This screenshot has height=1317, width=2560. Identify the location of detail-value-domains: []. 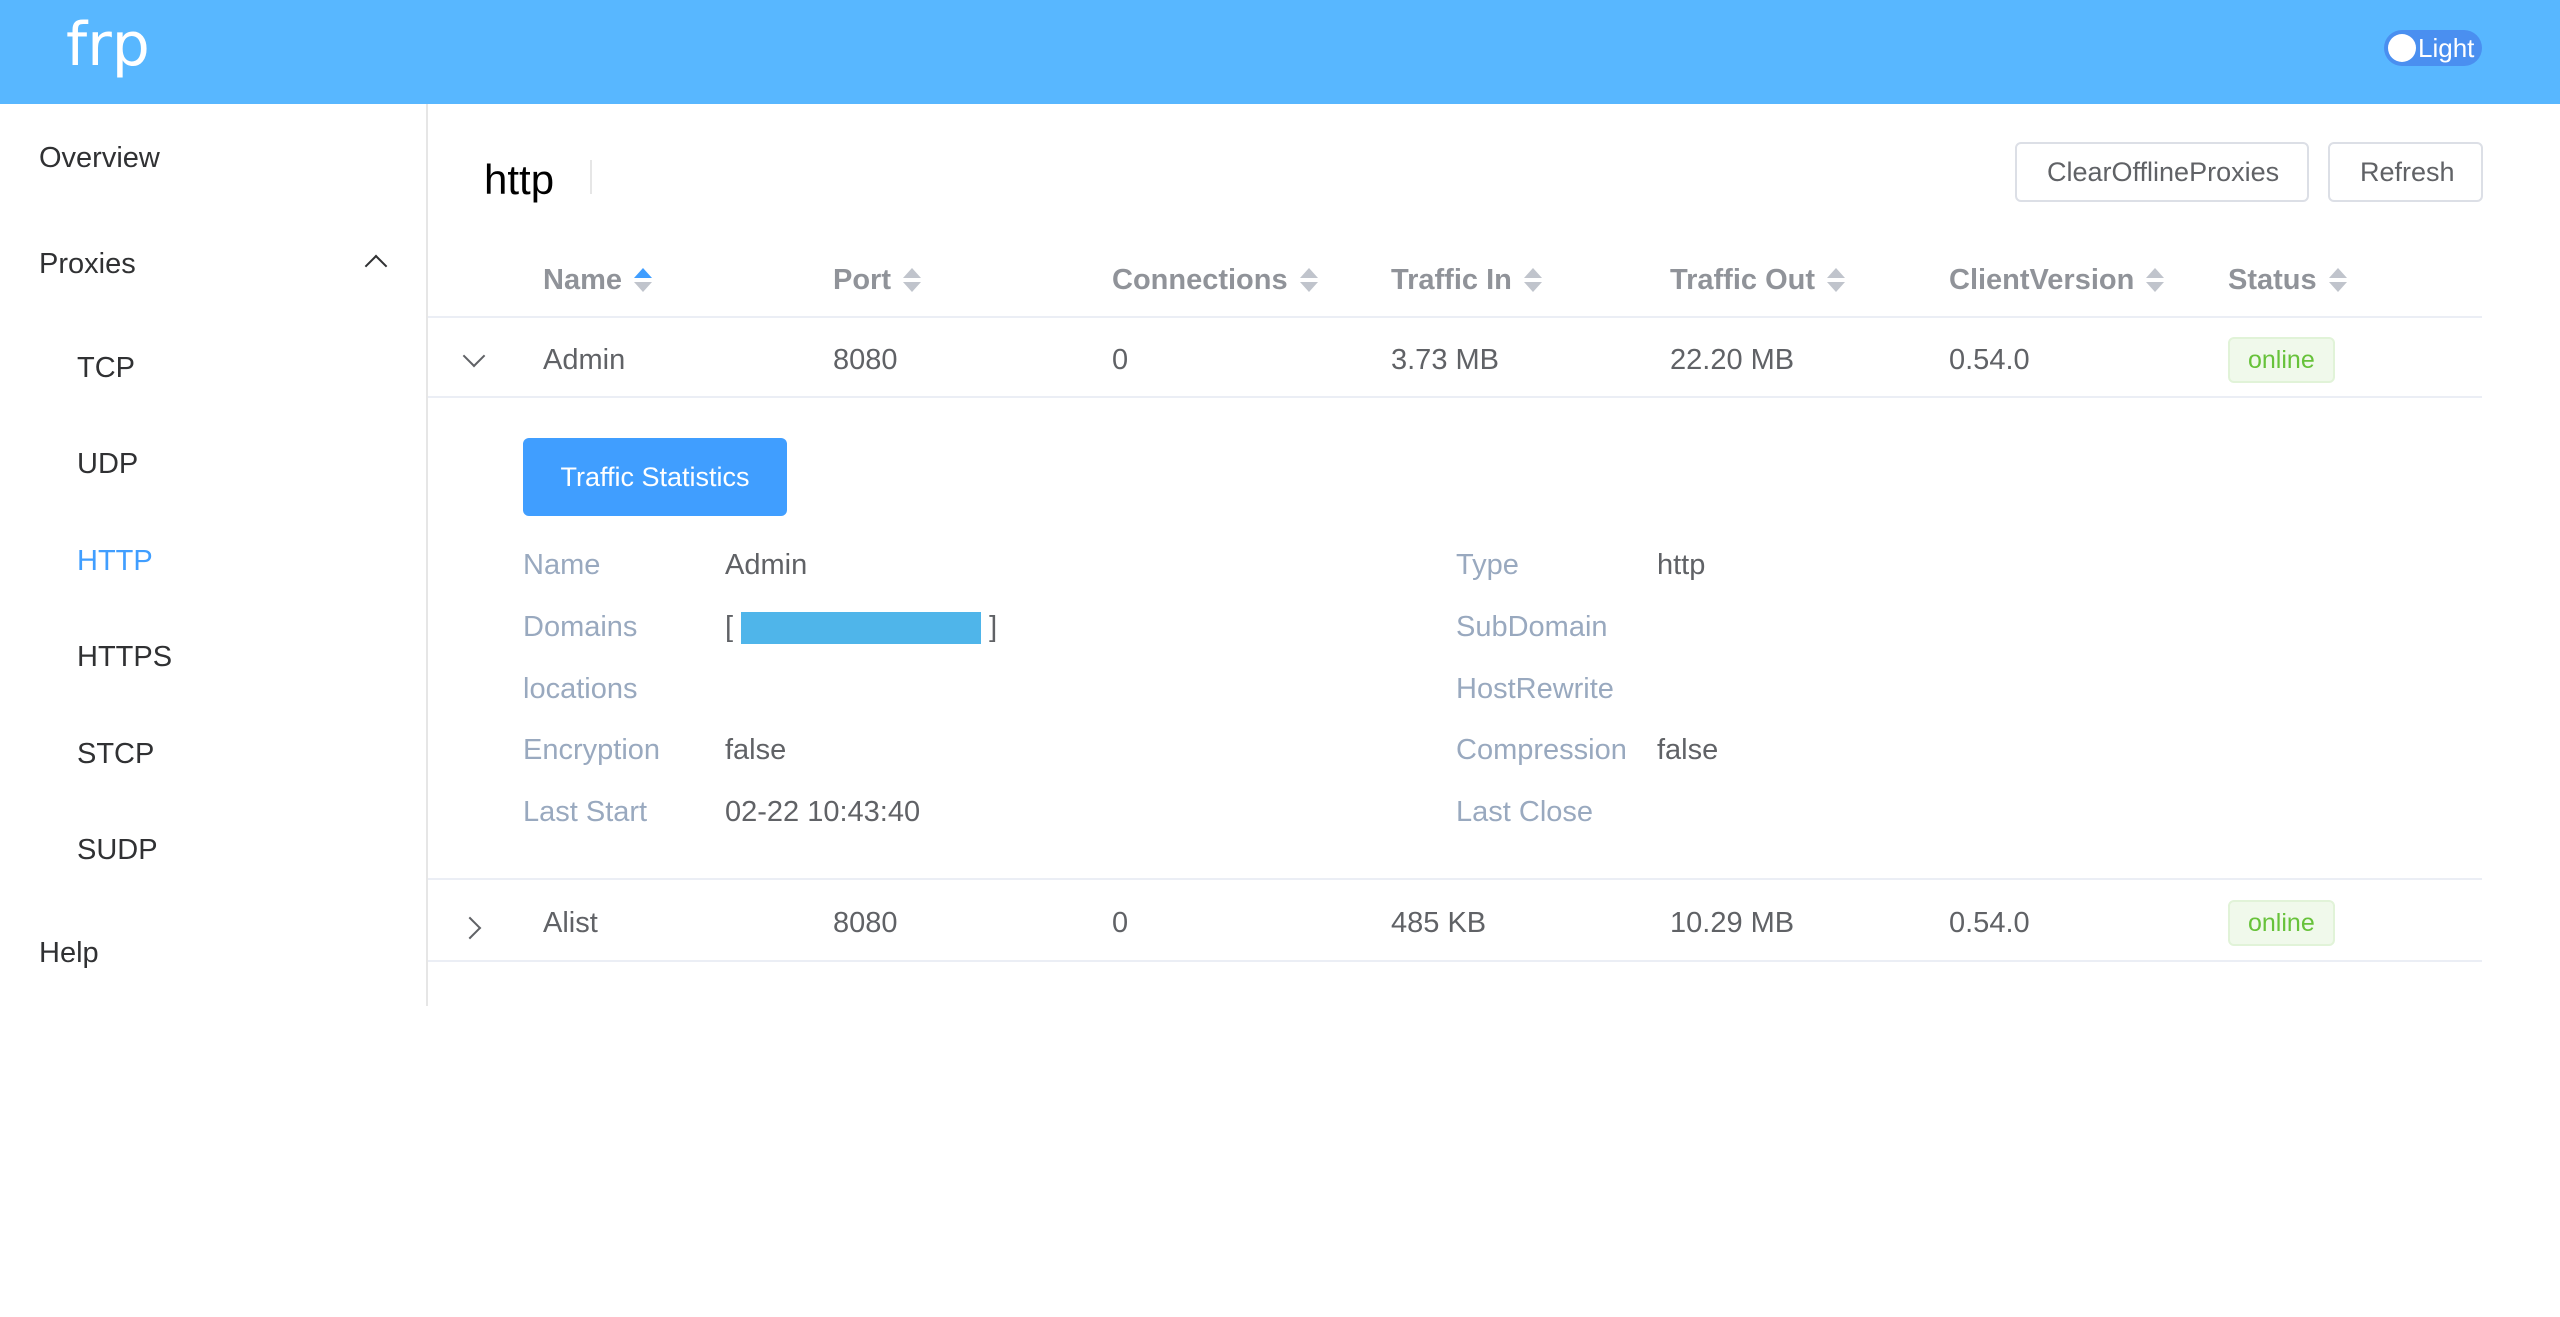
(861, 628).